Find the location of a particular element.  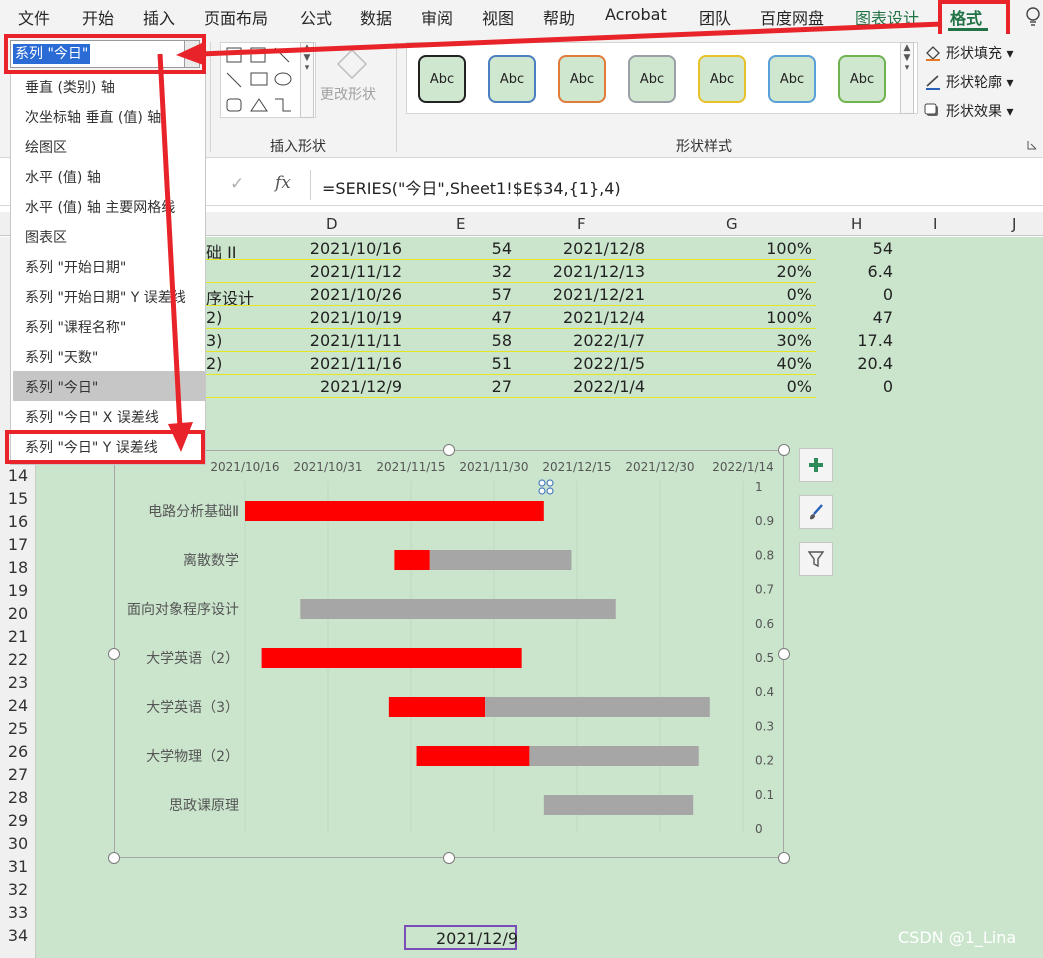

table-cell-e: 57 is located at coordinates (502, 294).